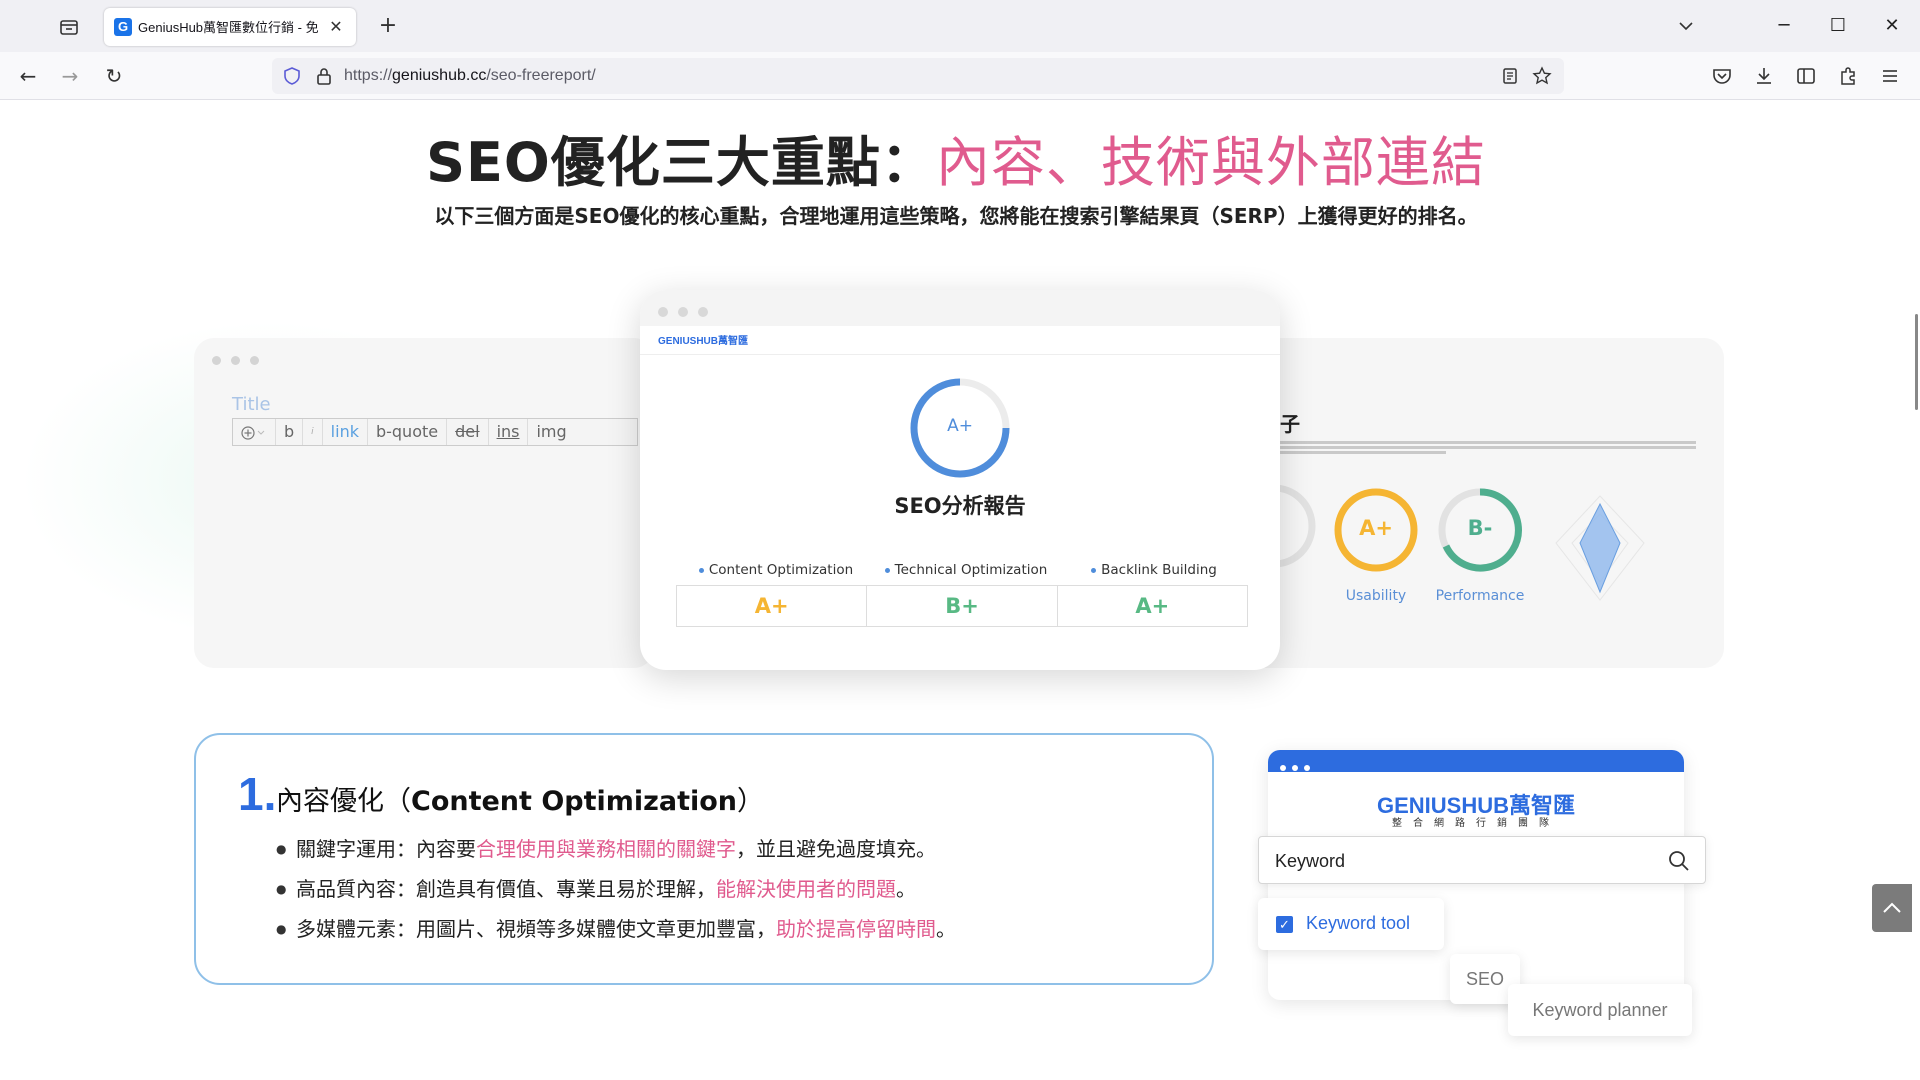  I want to click on toolbar-link: link, so click(345, 432).